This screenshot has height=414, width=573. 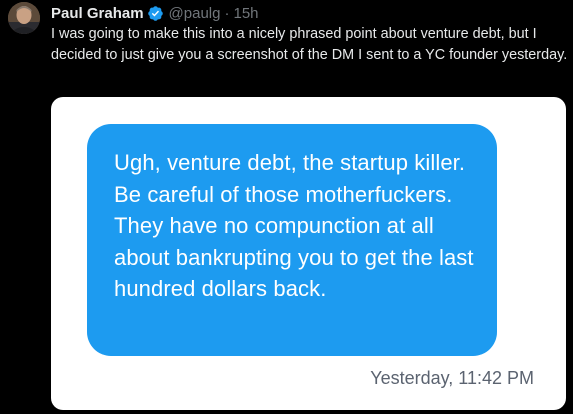 I want to click on verified-badge-icon, so click(x=155, y=13).